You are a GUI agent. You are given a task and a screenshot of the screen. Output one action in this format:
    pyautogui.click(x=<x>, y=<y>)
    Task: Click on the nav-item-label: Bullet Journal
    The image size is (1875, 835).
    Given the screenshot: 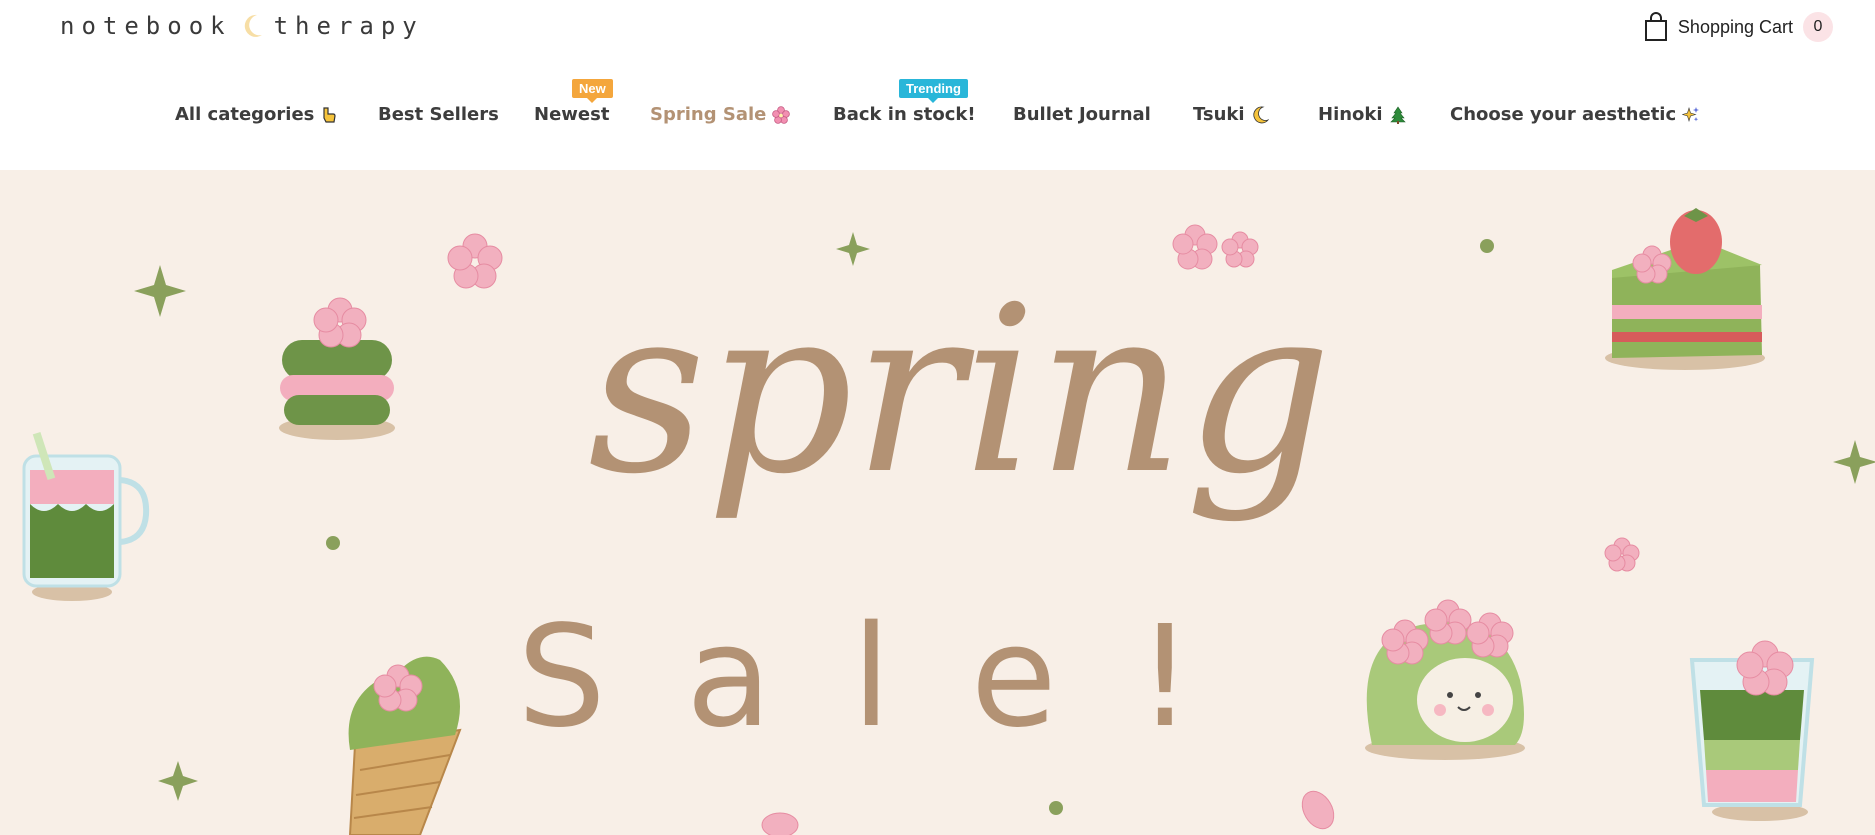 What is the action you would take?
    pyautogui.click(x=1082, y=114)
    